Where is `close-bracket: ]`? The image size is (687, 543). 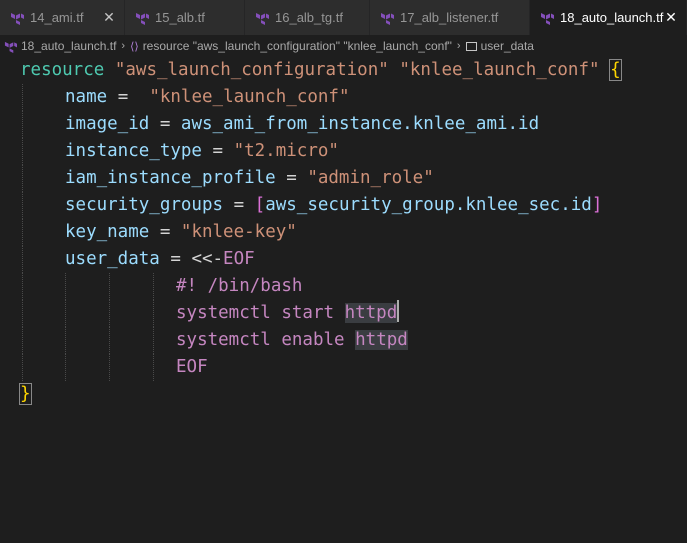
close-bracket: ] is located at coordinates (597, 205).